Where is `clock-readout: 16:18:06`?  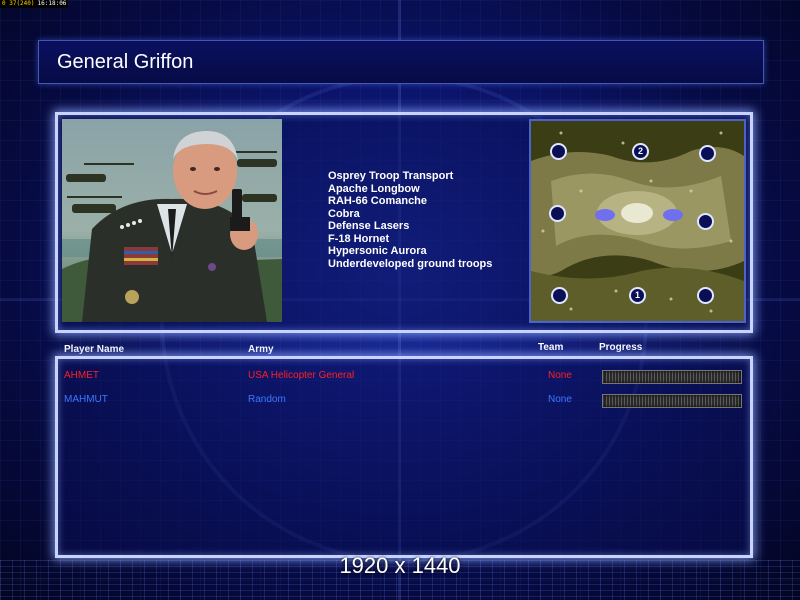 clock-readout: 16:18:06 is located at coordinates (52, 3).